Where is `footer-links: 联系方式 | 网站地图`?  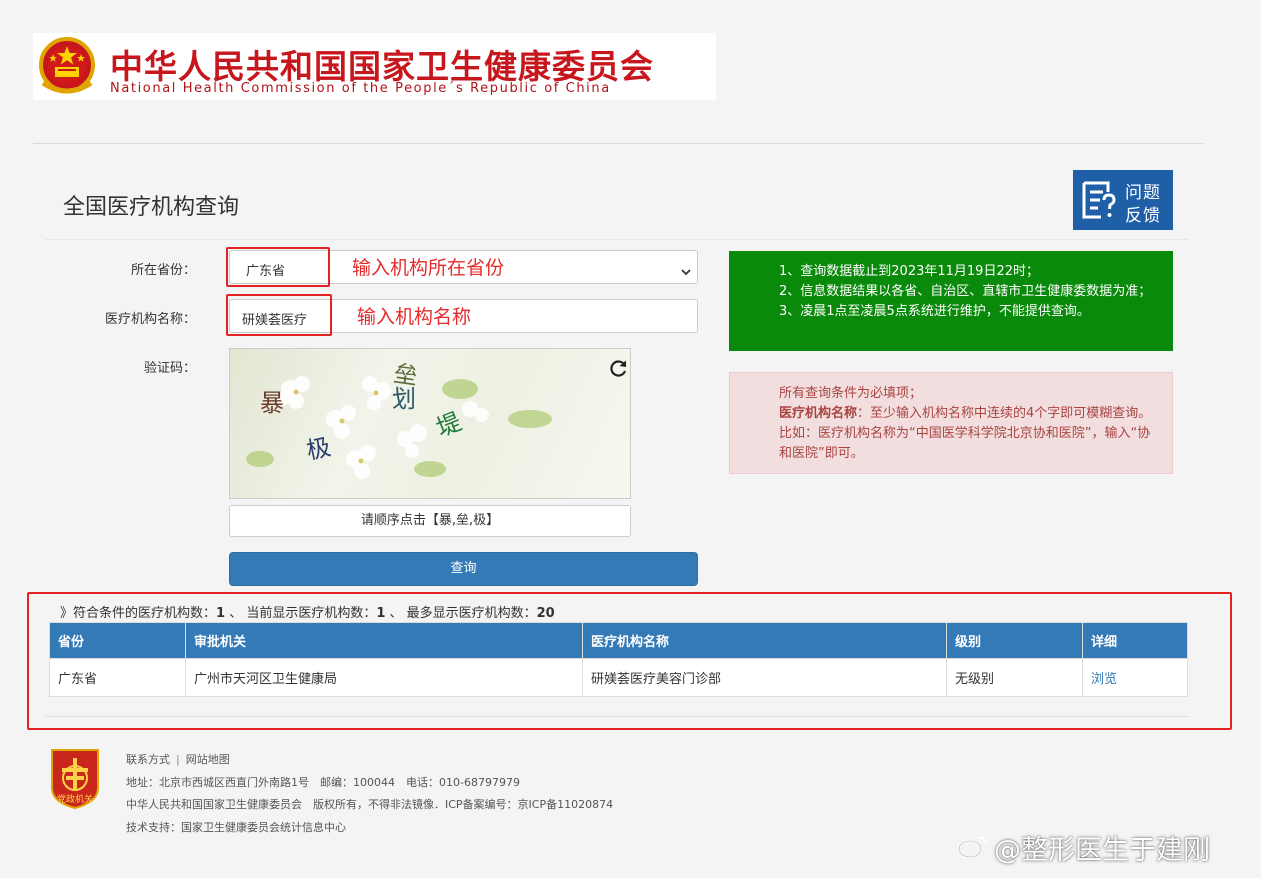 footer-links: 联系方式 | 网站地图 is located at coordinates (178, 759).